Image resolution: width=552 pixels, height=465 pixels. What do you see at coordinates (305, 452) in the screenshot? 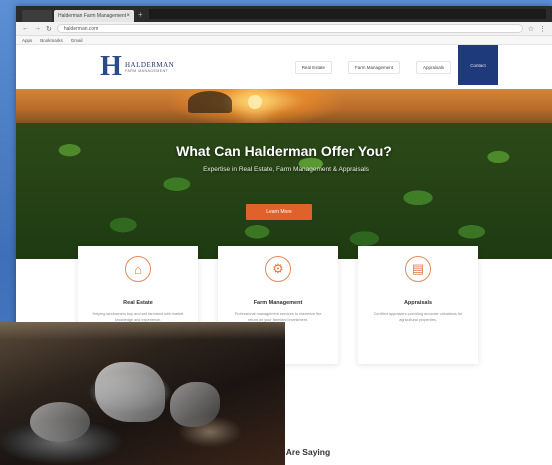
I see `testimonials-heading: s Are Saying` at bounding box center [305, 452].